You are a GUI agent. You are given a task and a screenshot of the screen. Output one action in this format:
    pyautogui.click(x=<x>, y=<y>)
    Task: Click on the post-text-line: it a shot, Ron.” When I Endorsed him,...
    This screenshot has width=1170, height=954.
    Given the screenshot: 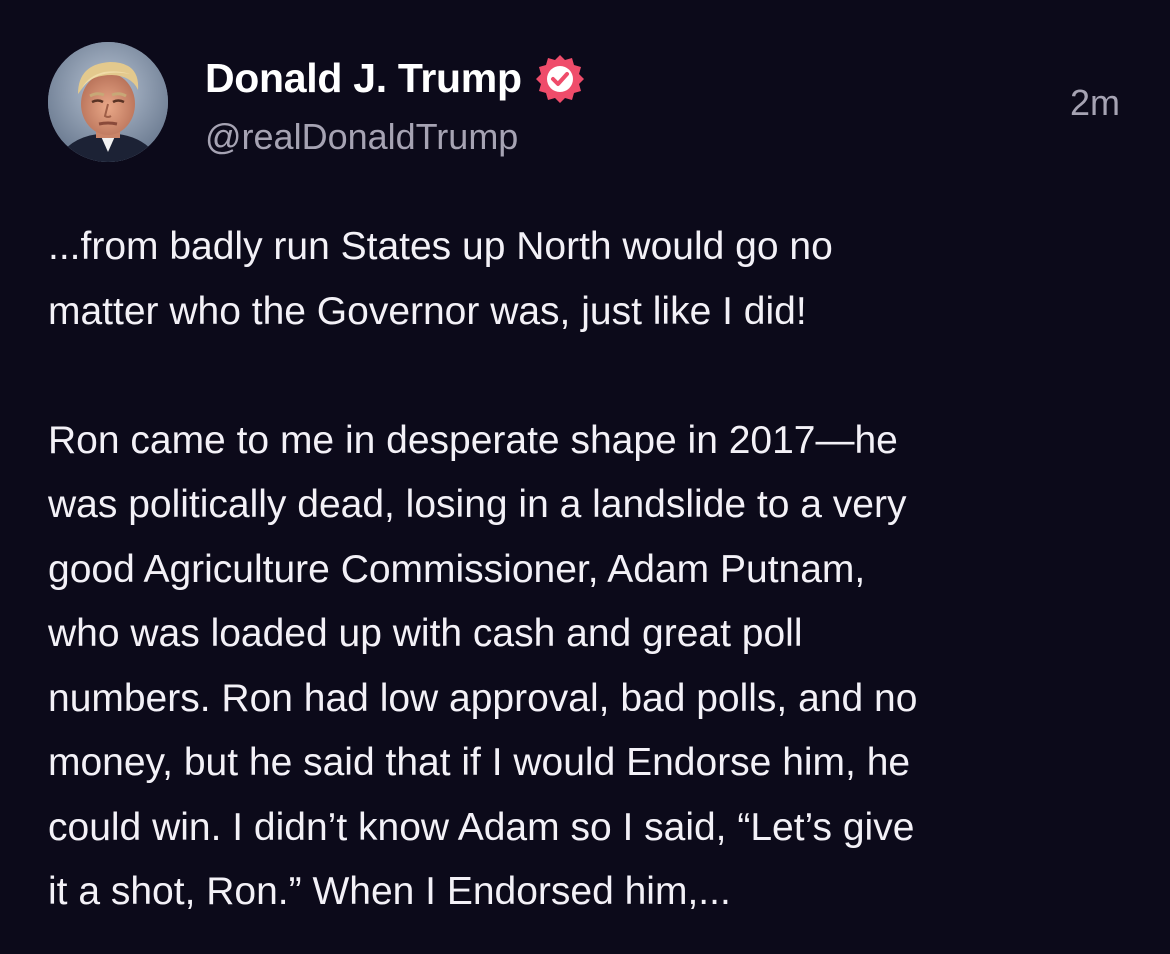 What is the action you would take?
    pyautogui.click(x=389, y=891)
    